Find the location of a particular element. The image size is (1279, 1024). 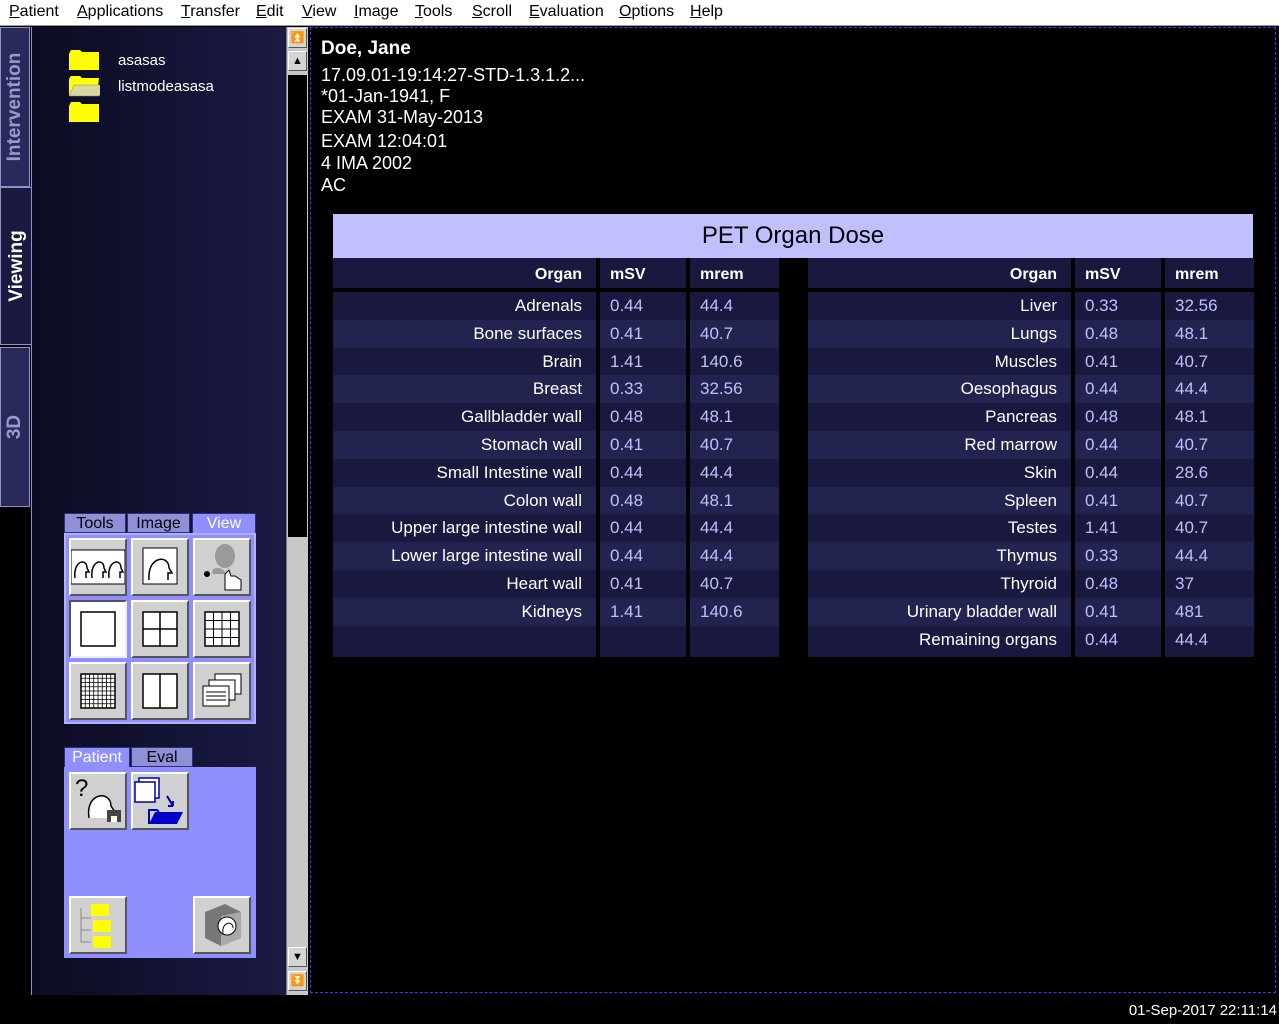

organ-name: Urinary bladder wall is located at coordinates (981, 611).